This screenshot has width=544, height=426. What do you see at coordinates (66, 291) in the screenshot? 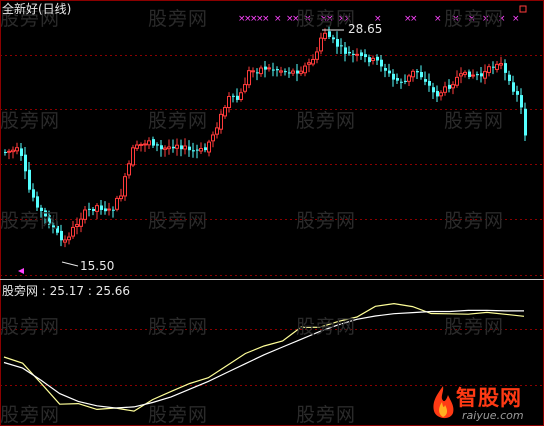
I see `indicator-label: 股旁网 : 25.17 : 25.66` at bounding box center [66, 291].